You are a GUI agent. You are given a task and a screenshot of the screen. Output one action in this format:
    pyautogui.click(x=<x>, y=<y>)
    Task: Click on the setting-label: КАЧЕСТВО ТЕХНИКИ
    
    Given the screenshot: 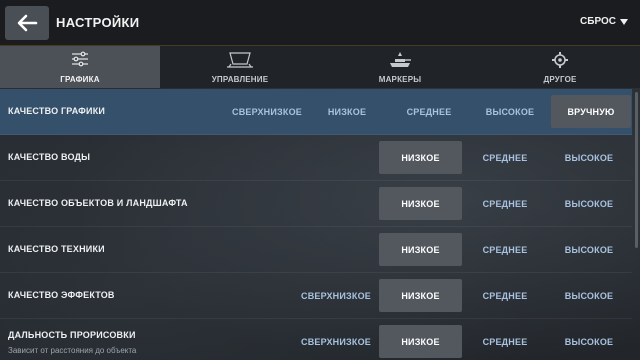 What is the action you would take?
    pyautogui.click(x=56, y=249)
    